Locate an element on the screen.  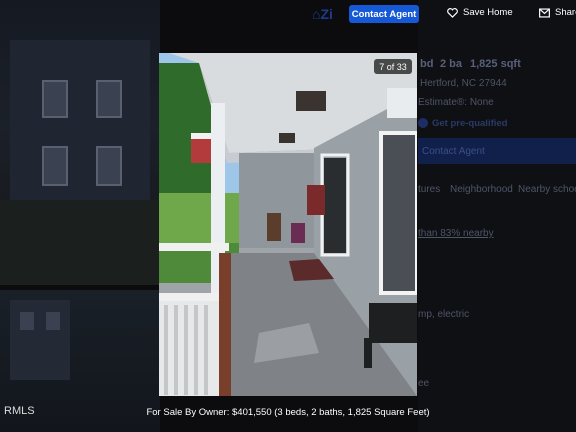
logo-text: Zi is located at coordinates (326, 14).